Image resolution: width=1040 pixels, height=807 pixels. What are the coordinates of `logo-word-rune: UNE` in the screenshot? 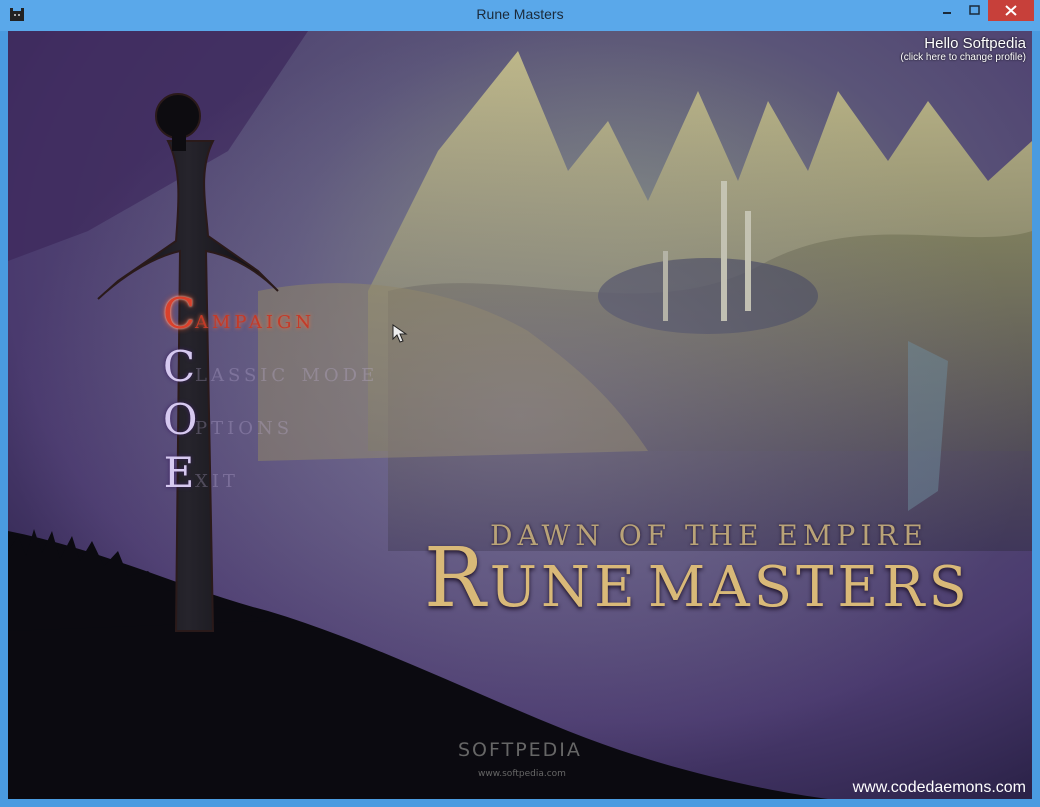 It's located at (564, 587).